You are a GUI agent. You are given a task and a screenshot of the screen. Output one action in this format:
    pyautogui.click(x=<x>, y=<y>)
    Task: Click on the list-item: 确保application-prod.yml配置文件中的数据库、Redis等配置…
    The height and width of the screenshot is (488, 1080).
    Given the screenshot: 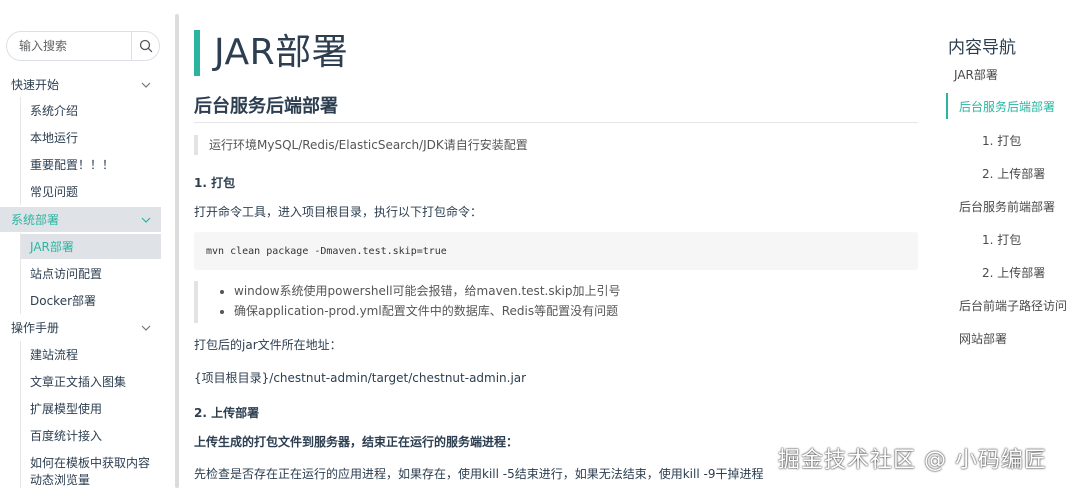 What is the action you would take?
    pyautogui.click(x=576, y=311)
    